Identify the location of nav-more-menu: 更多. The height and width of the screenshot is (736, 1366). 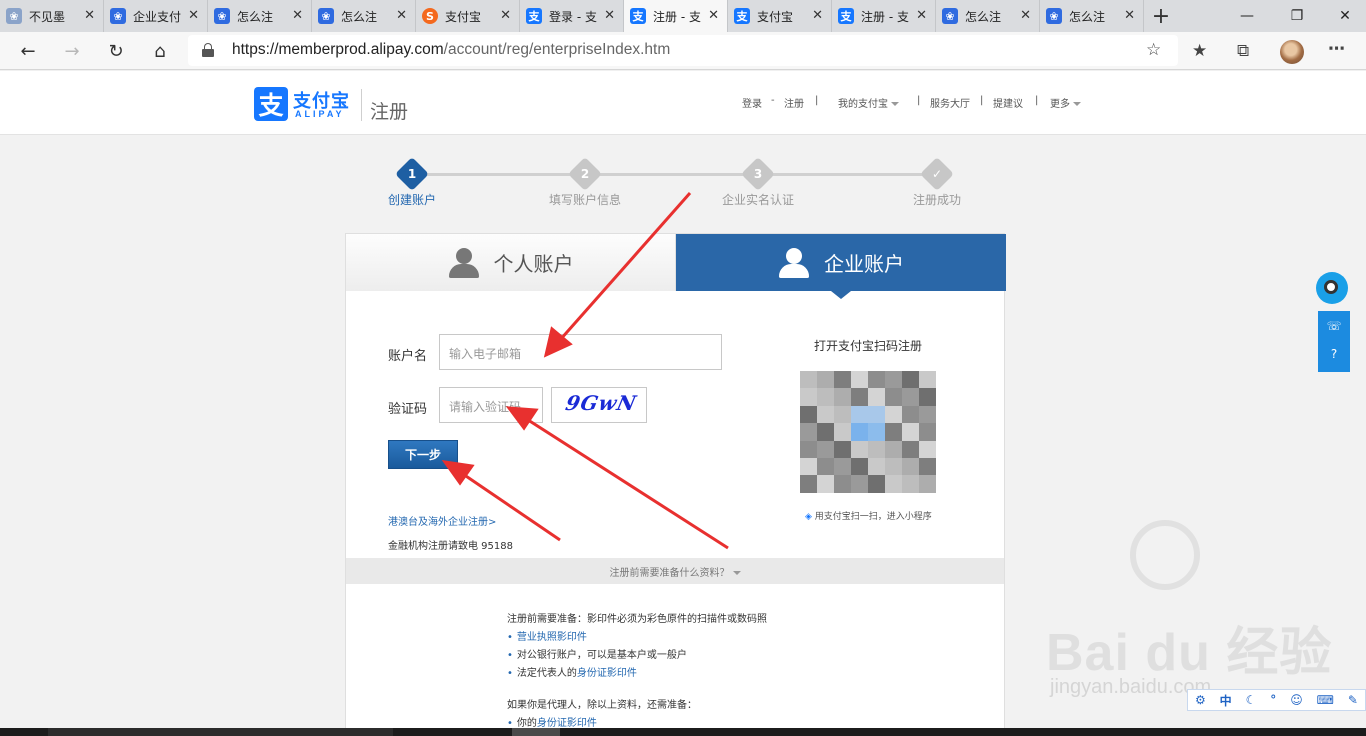
(1065, 102).